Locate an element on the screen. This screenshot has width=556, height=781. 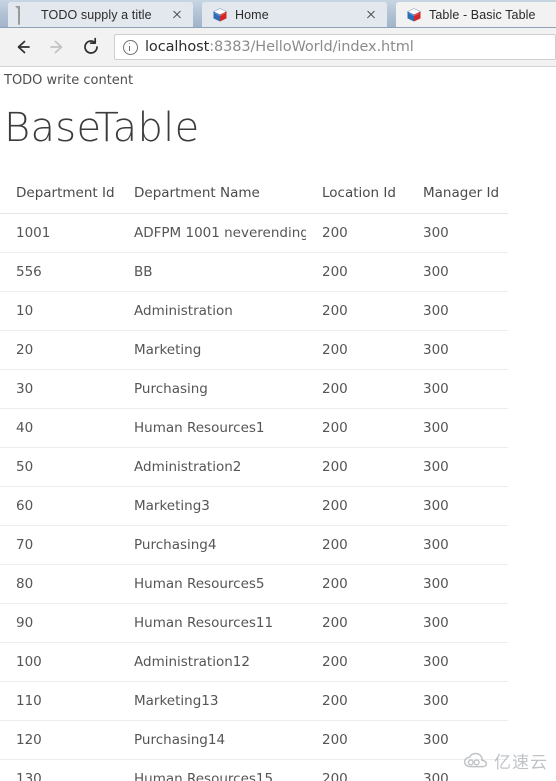
table-row: 70 Purchasing4 200 300 is located at coordinates (254, 545).